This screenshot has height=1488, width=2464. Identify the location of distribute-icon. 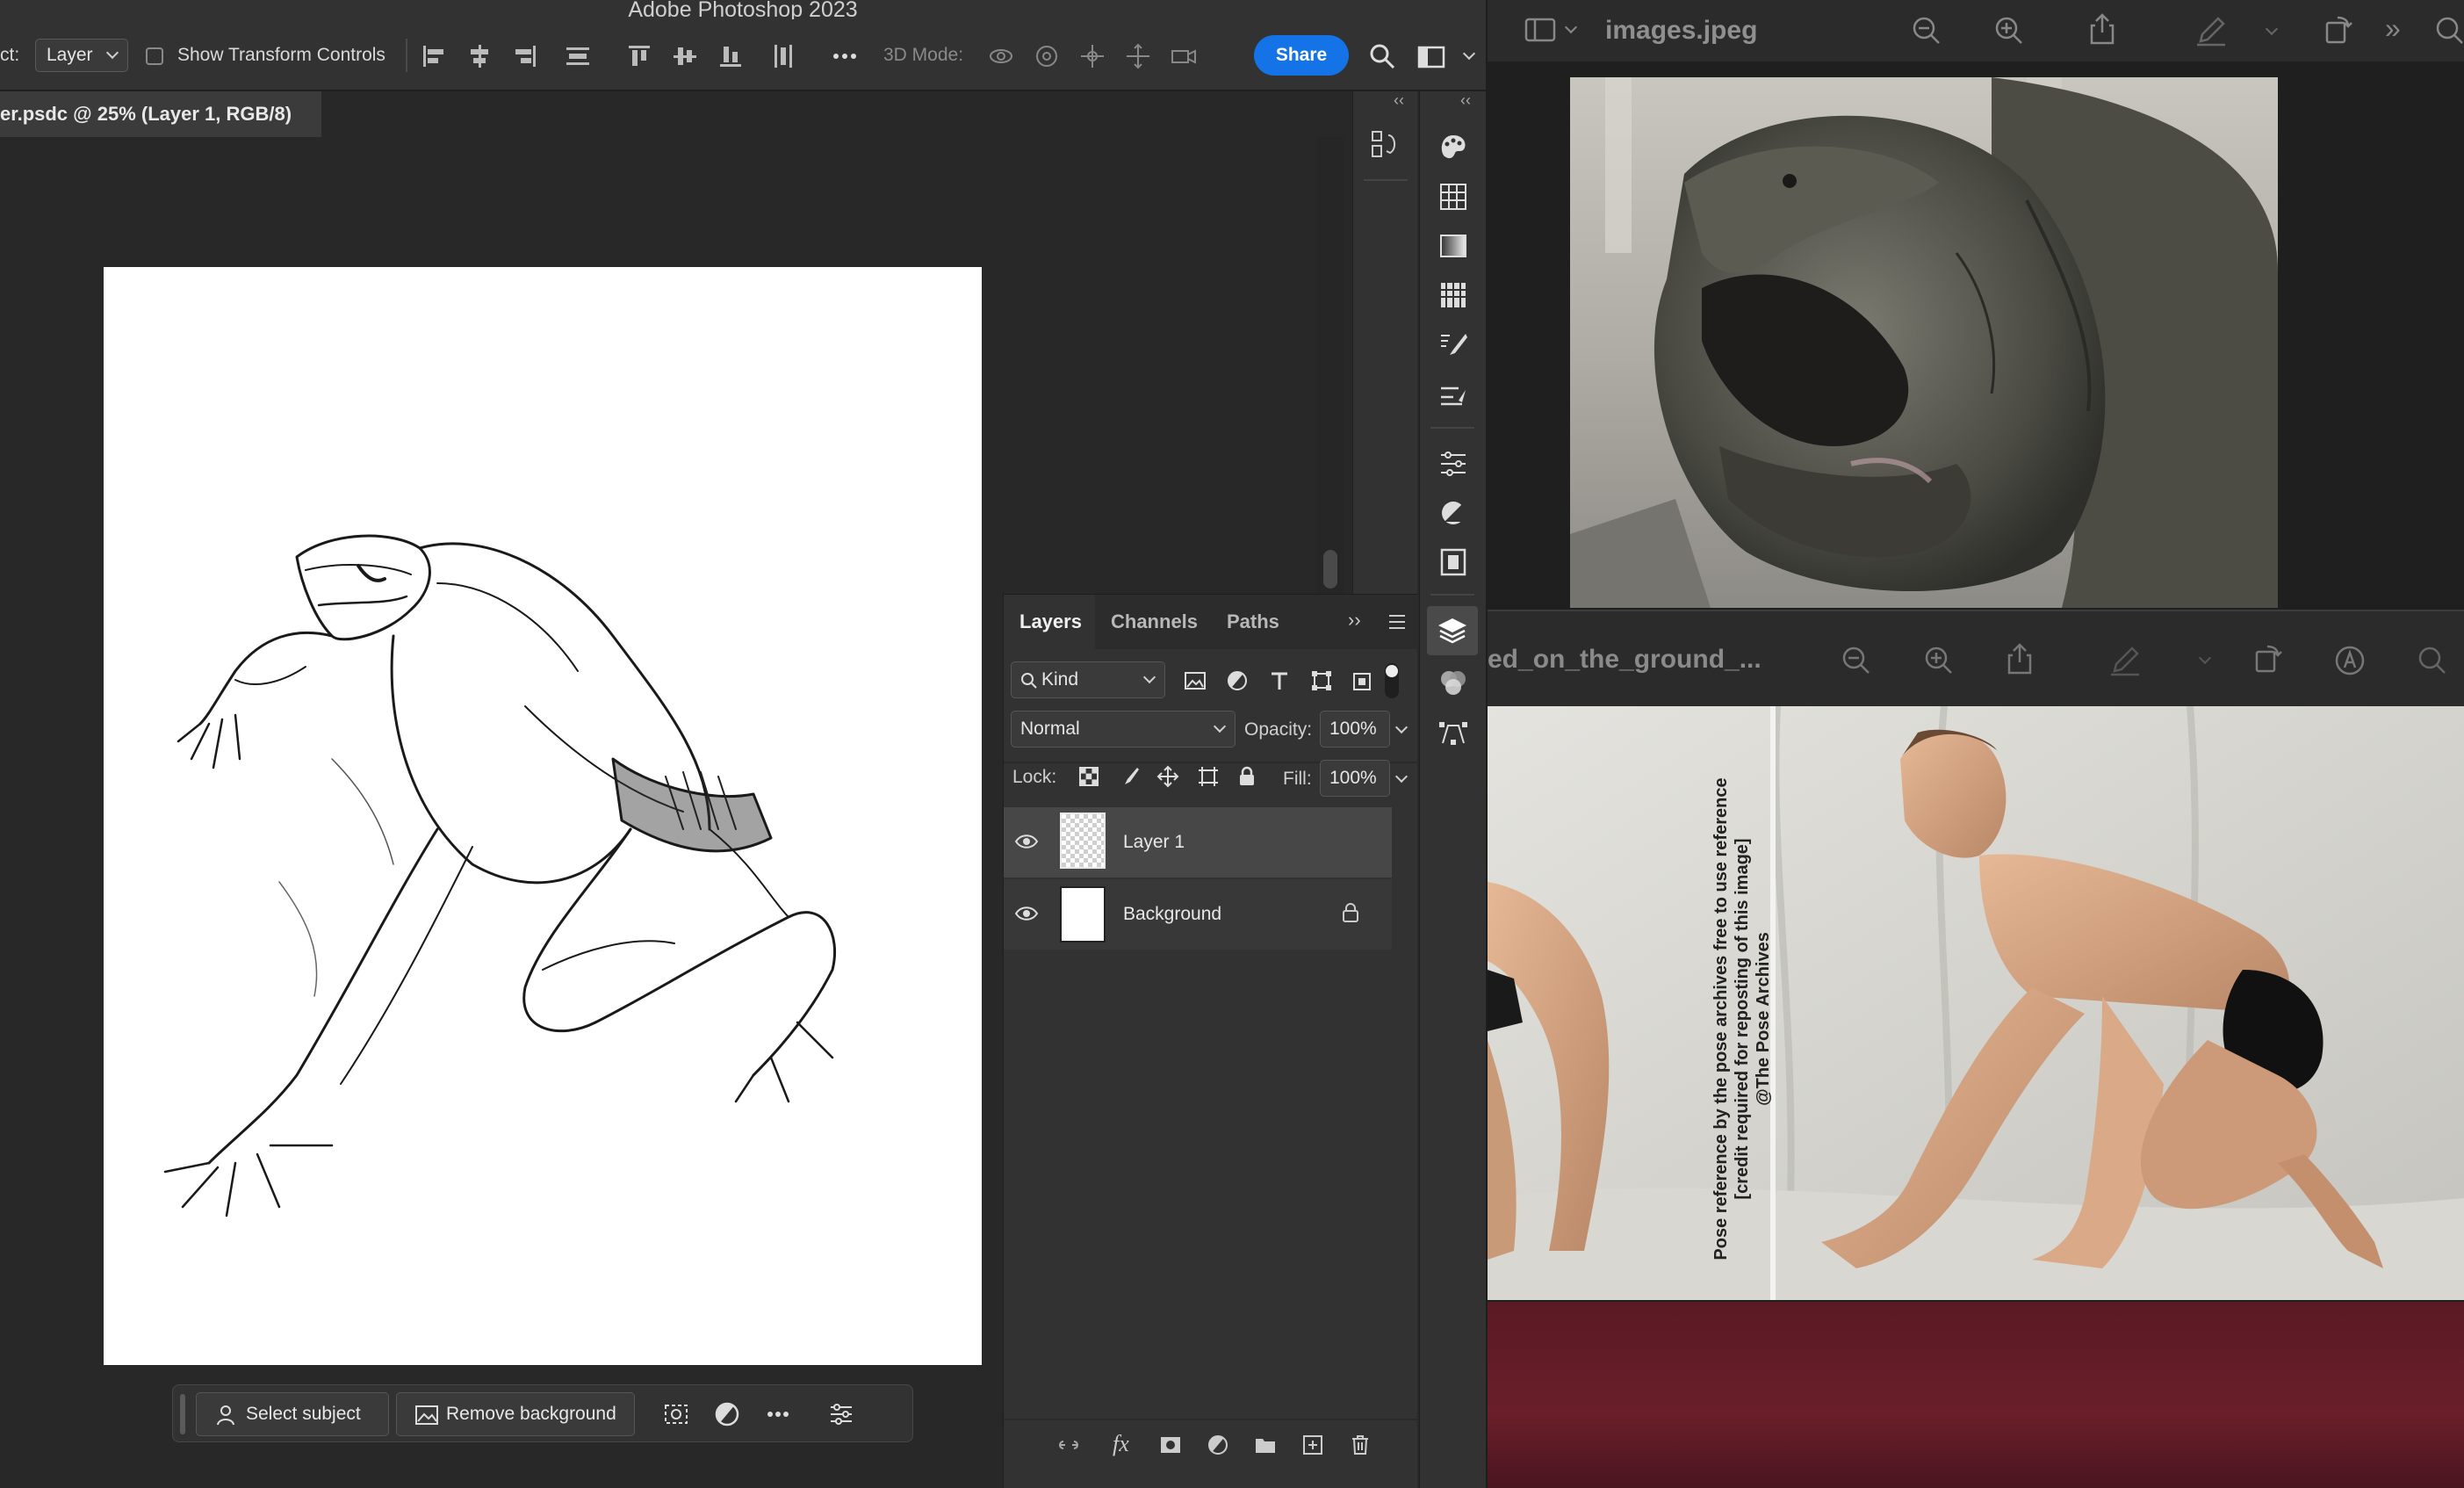
(578, 56).